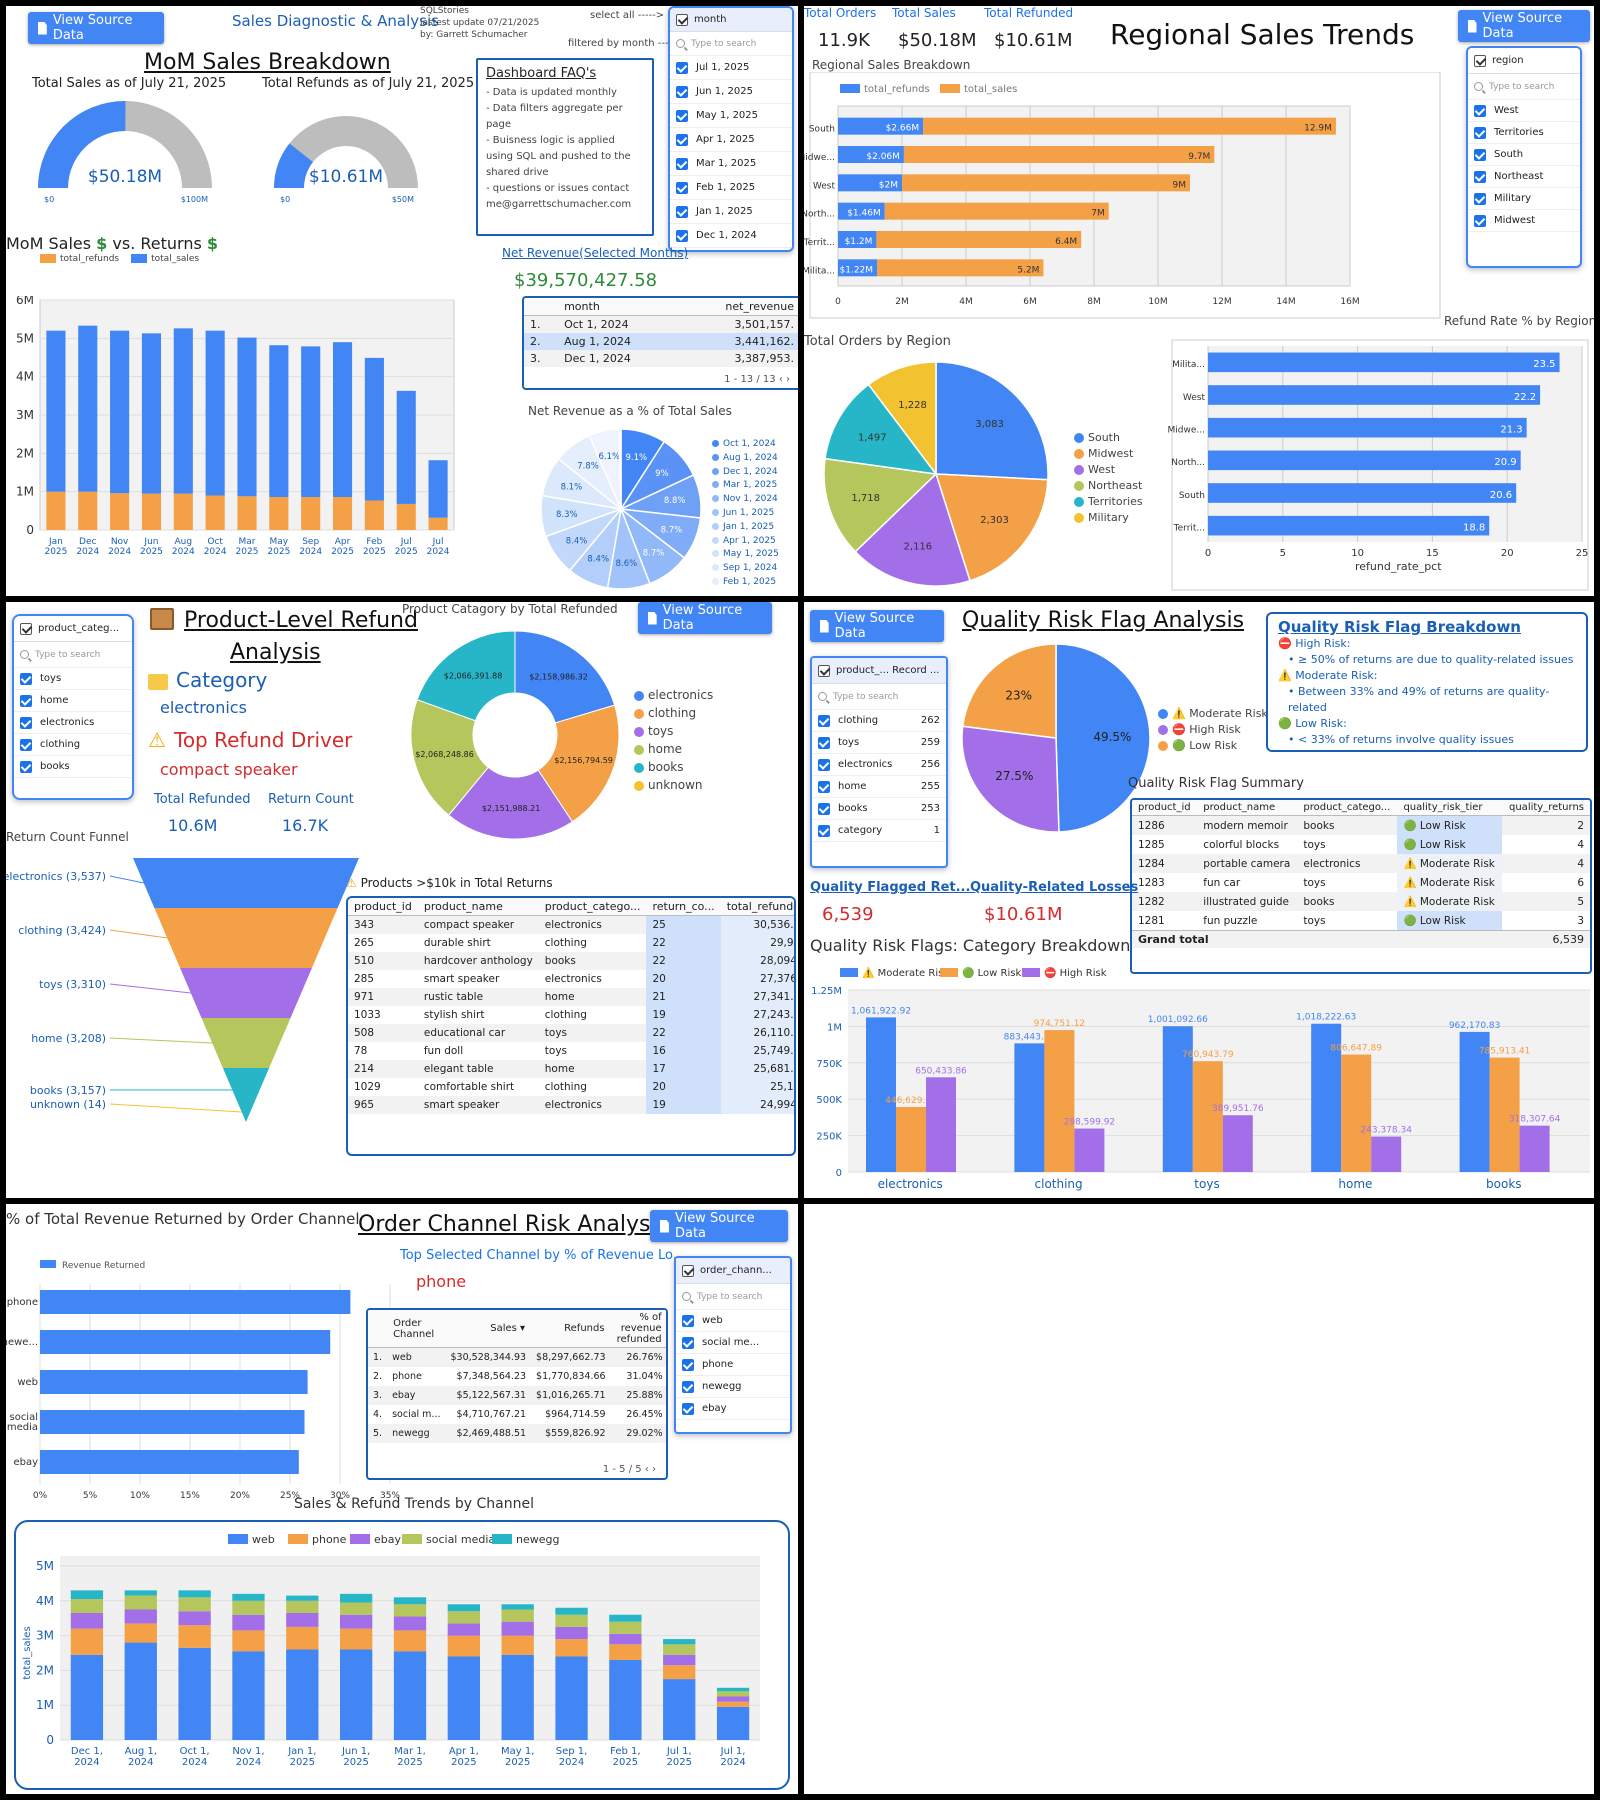 The image size is (1600, 1800). I want to click on col-net-revenue: net_revenue, so click(737, 307).